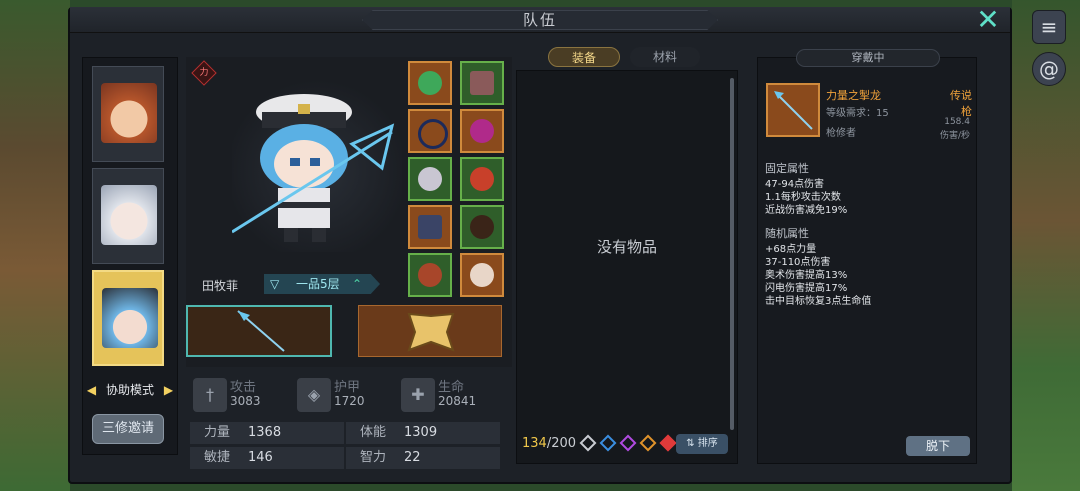 Image resolution: width=1080 pixels, height=491 pixels. What do you see at coordinates (841, 133) in the screenshot?
I see `item-class: 枪修者` at bounding box center [841, 133].